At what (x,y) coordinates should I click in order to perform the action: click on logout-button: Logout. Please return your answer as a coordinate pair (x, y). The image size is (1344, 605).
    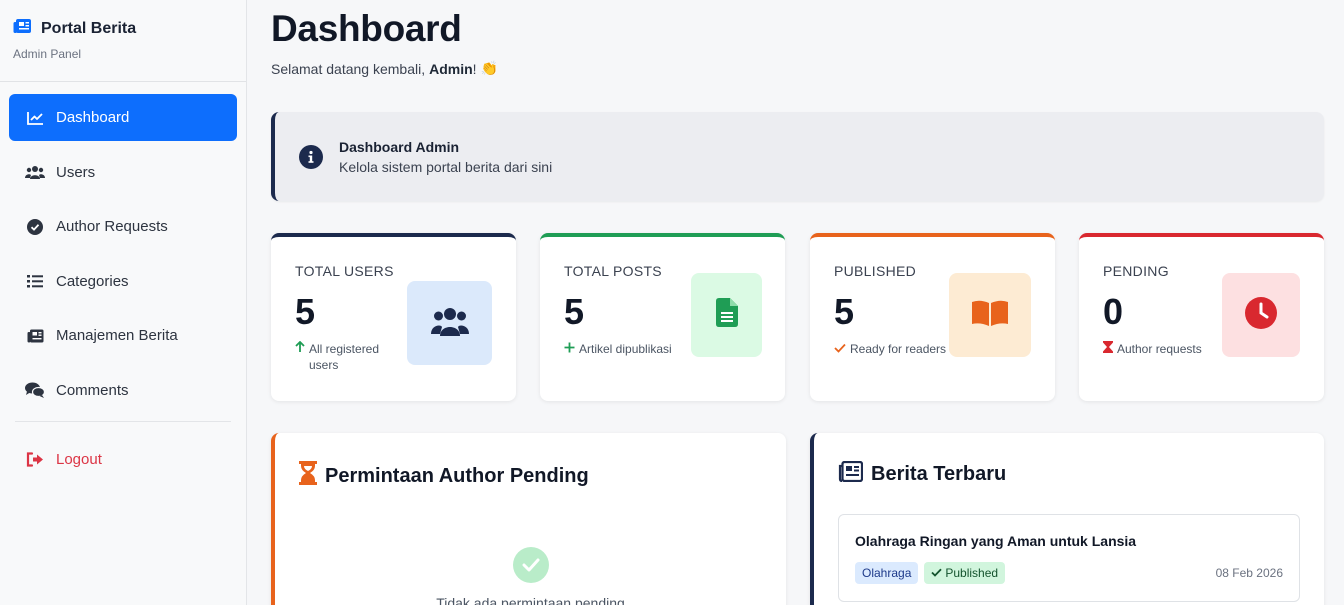
    Looking at the image, I should click on (123, 459).